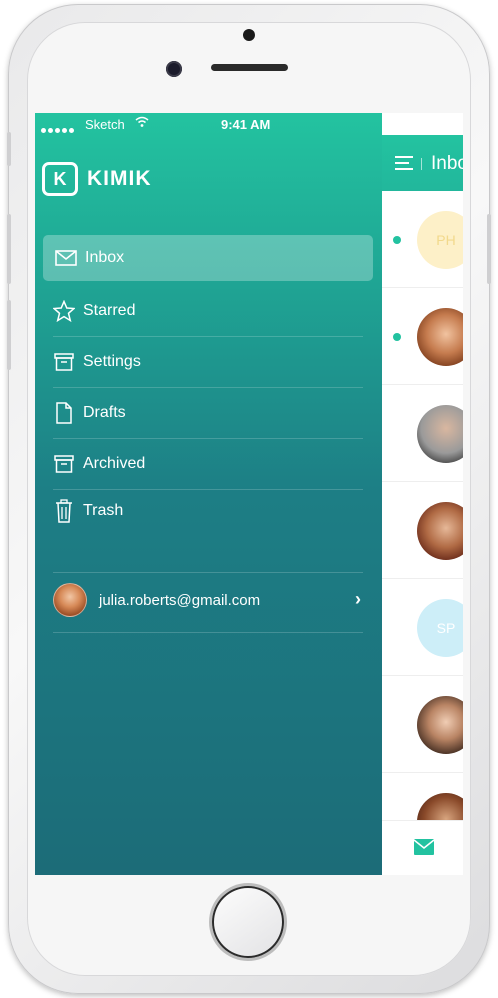  I want to click on menu-item-label: Settings, so click(112, 361).